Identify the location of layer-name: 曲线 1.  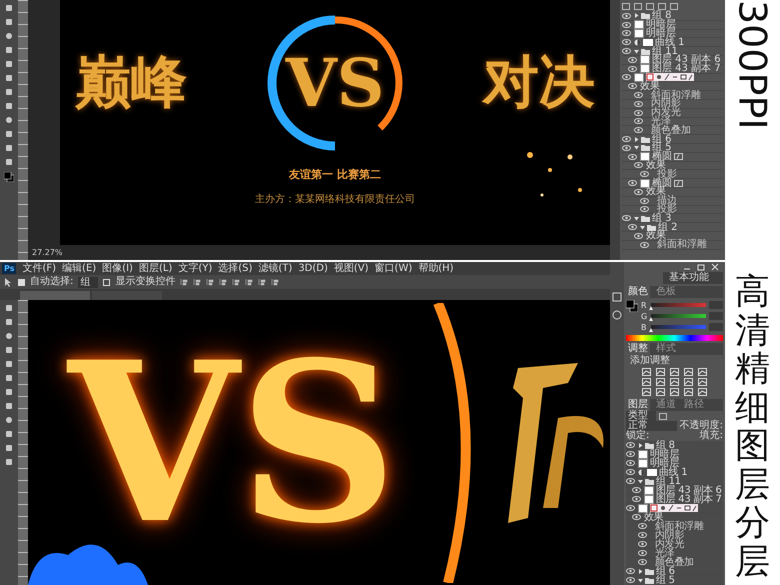
(673, 472).